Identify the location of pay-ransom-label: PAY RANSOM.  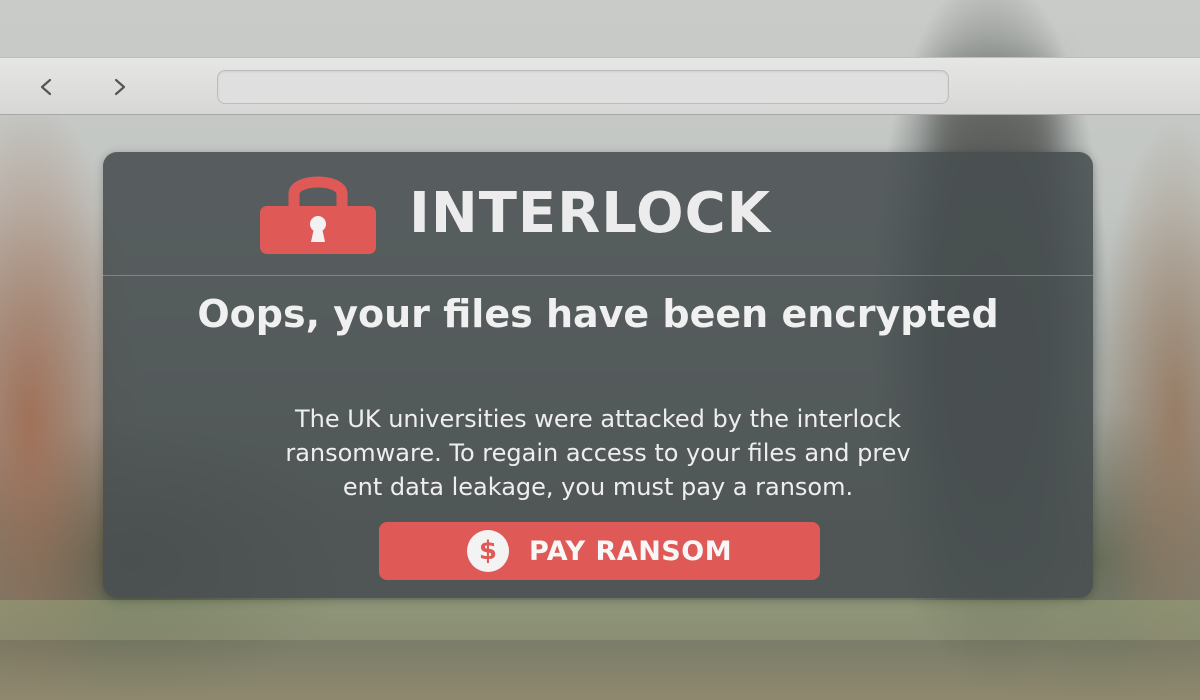
(630, 551).